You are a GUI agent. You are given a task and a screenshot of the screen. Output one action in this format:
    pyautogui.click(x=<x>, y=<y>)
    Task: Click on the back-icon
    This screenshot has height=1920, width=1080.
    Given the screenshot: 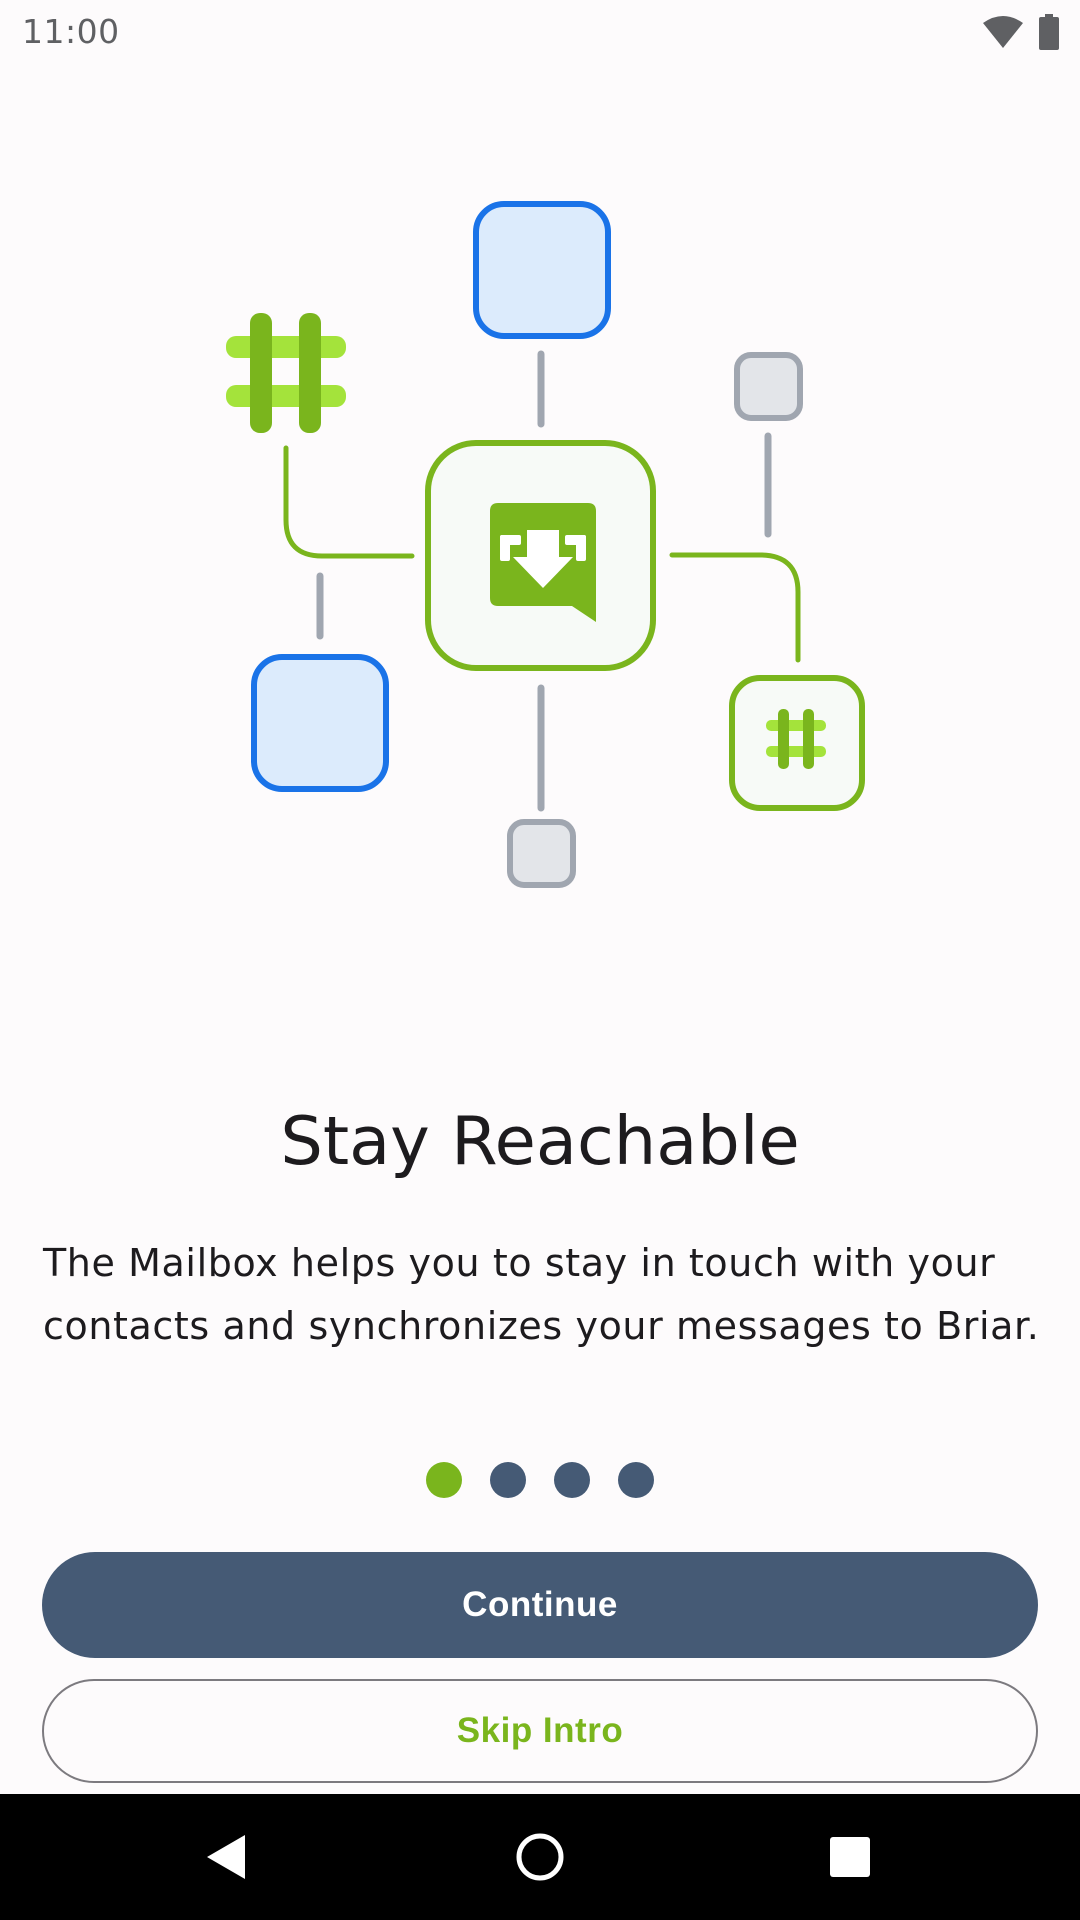 What is the action you would take?
    pyautogui.click(x=226, y=1857)
    